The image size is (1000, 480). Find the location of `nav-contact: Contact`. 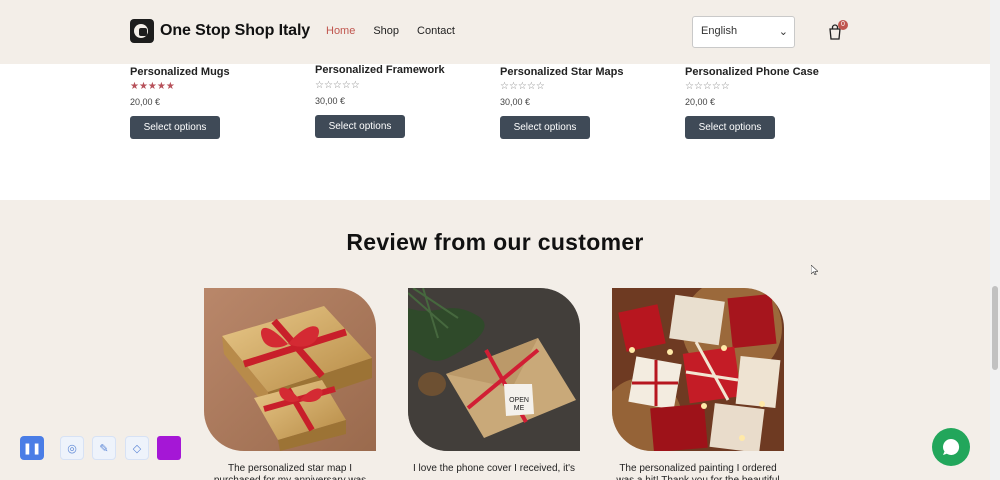

nav-contact: Contact is located at coordinates (436, 31).